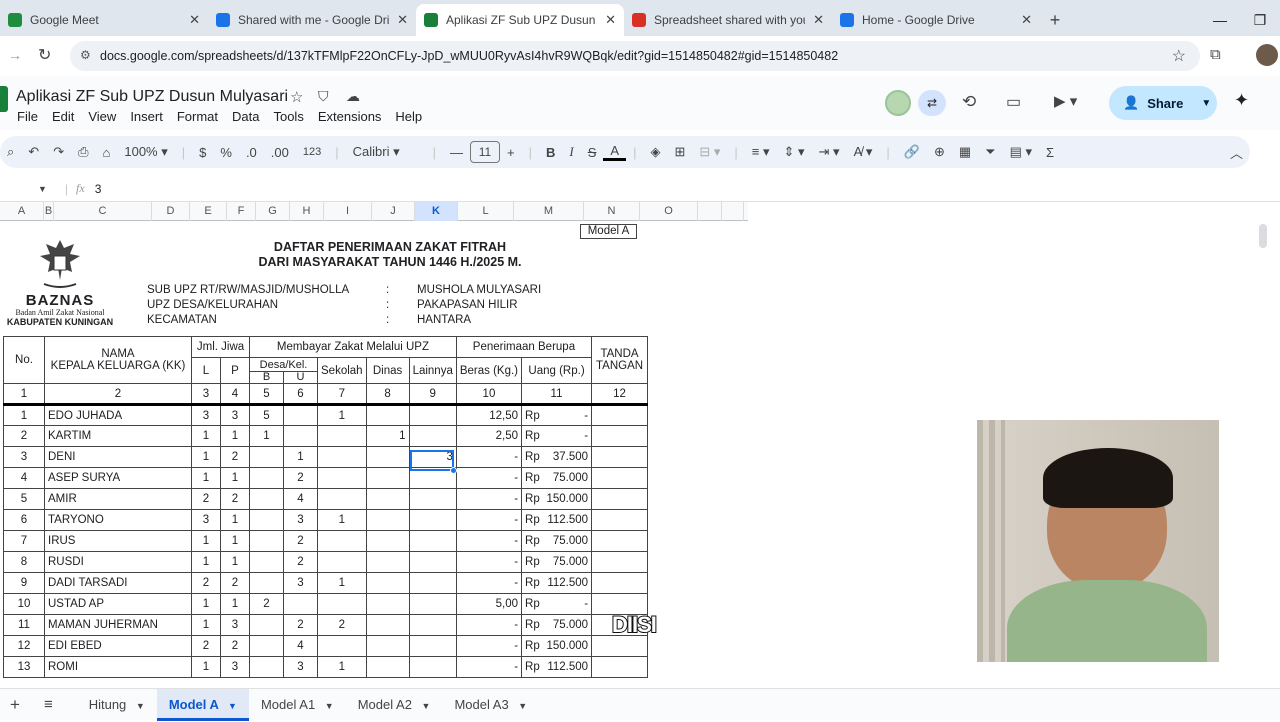 The image size is (1280, 722). I want to click on text-color-button: A, so click(615, 152).